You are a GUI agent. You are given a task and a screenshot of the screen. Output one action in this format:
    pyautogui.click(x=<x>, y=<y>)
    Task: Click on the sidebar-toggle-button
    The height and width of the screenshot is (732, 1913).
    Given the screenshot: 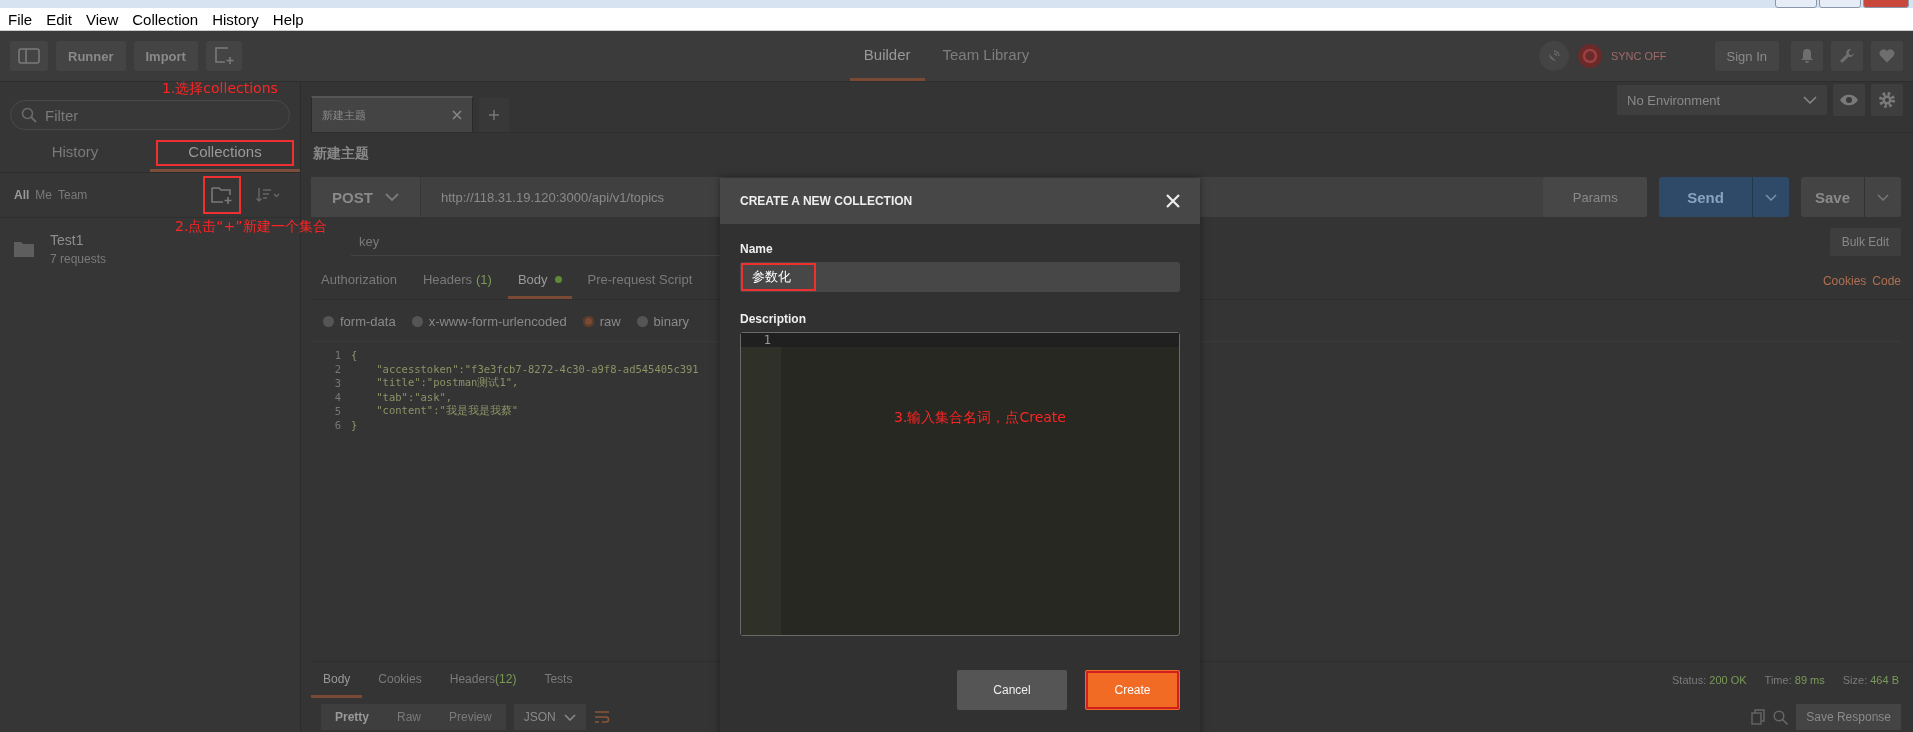 What is the action you would take?
    pyautogui.click(x=29, y=56)
    